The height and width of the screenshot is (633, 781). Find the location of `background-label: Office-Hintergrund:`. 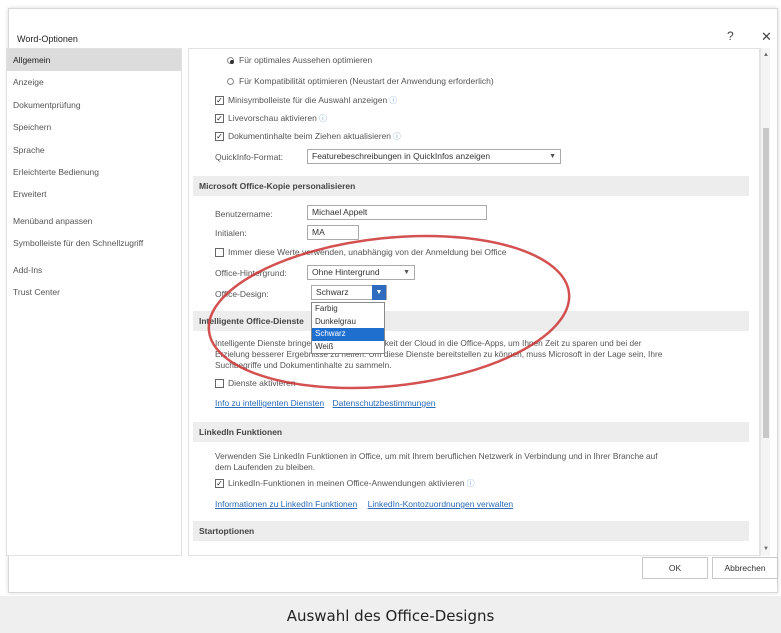

background-label: Office-Hintergrund: is located at coordinates (251, 273).